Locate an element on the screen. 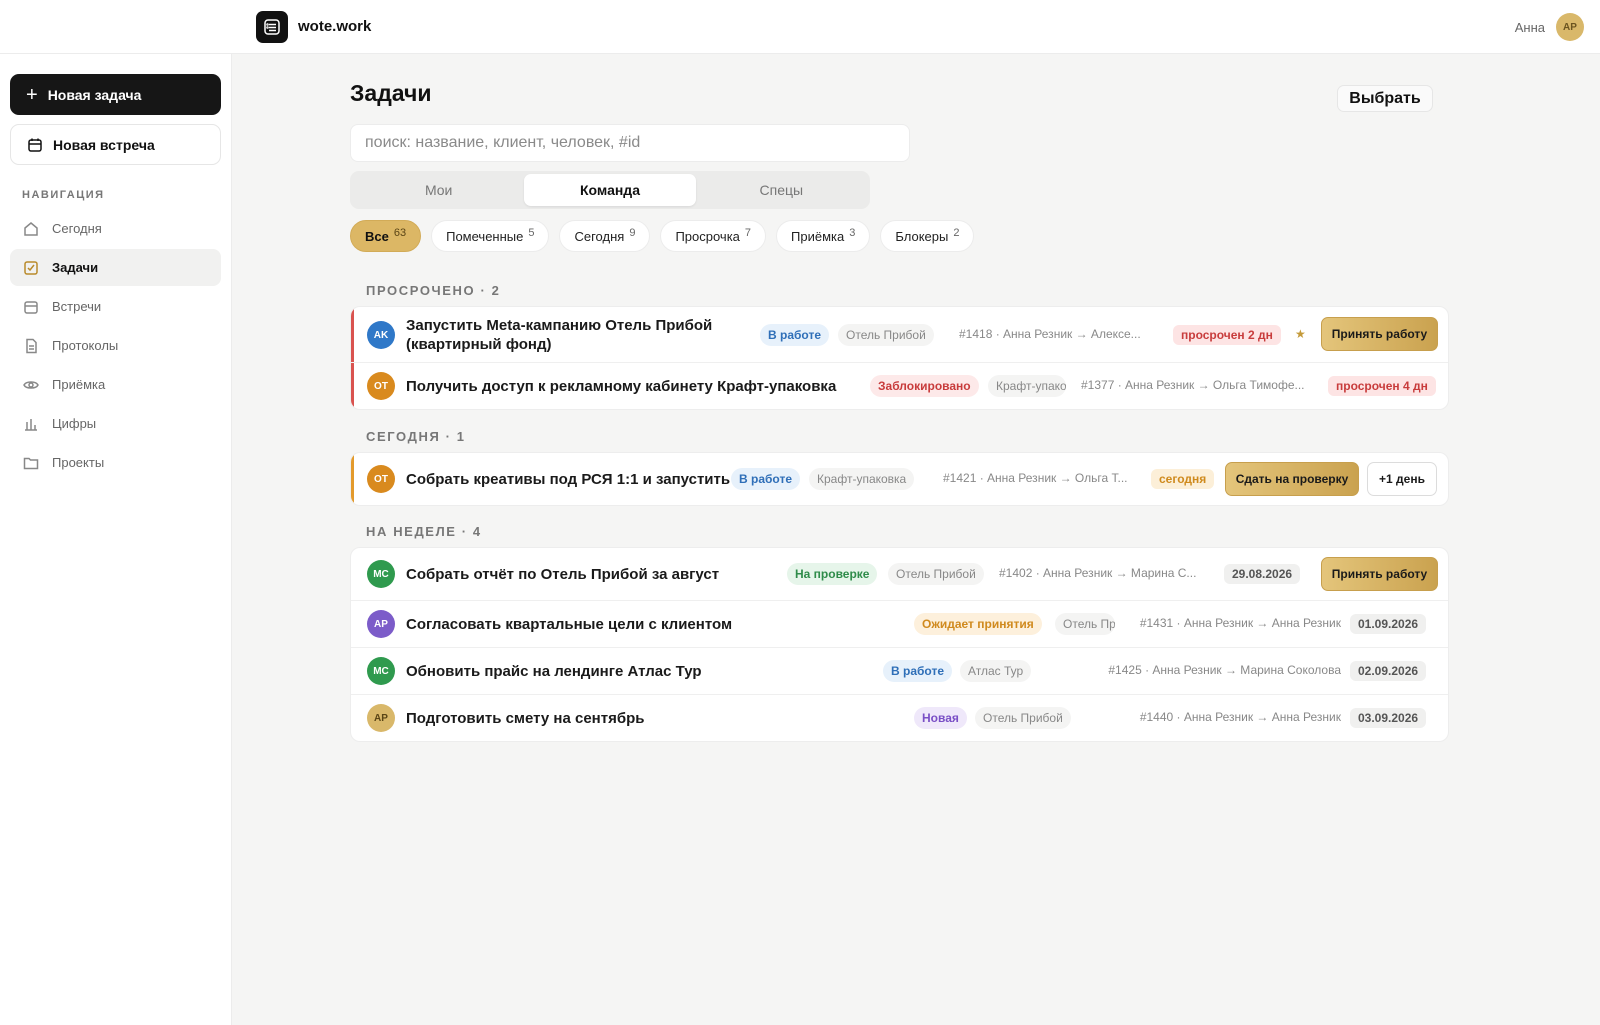 This screenshot has width=1600, height=1025. due-badge: 01.09.2026 is located at coordinates (1388, 624).